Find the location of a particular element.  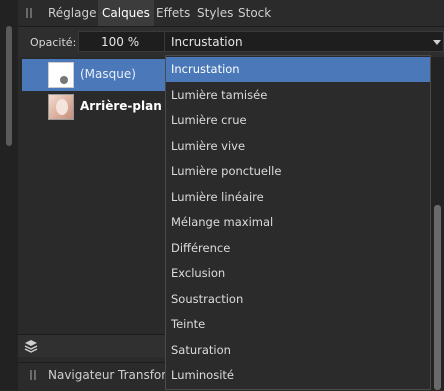

blend-dropdown-chevron-icon is located at coordinates (437, 42).